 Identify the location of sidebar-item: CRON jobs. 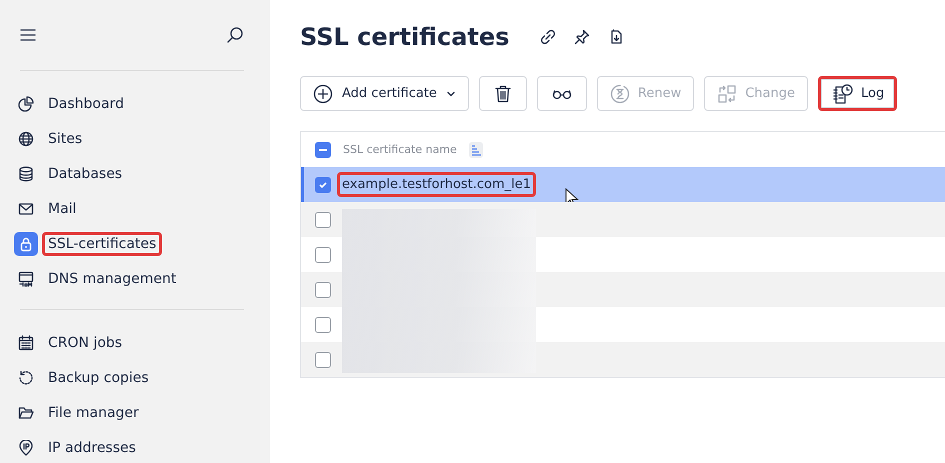
(85, 342).